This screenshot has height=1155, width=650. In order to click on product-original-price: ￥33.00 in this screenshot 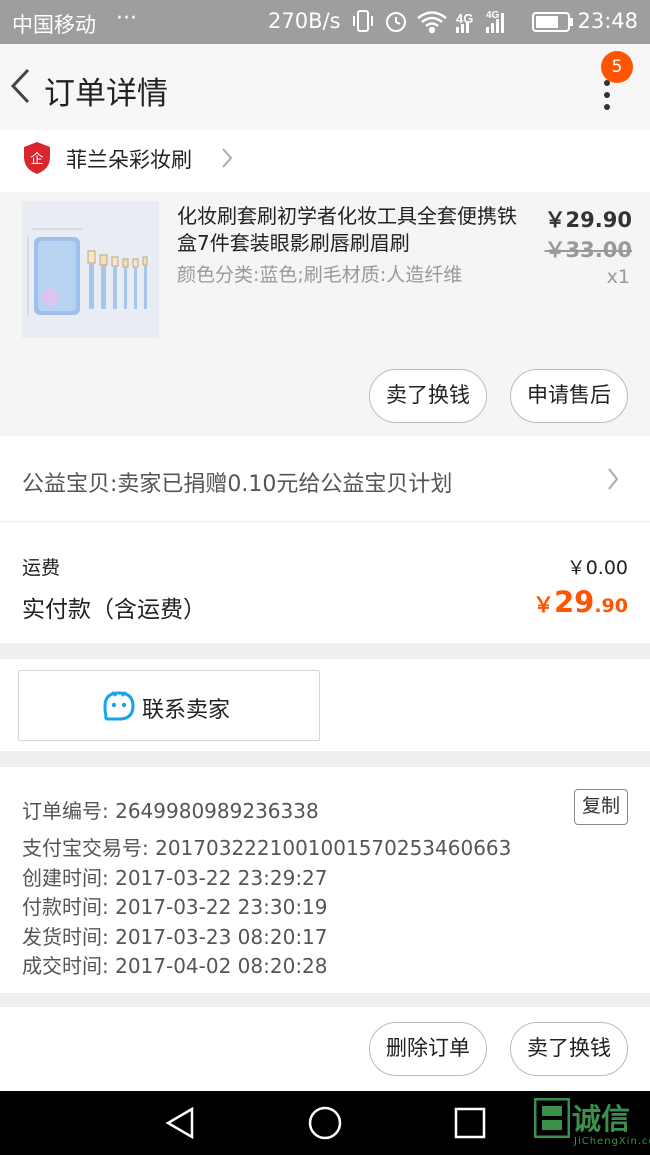, I will do `click(588, 250)`.